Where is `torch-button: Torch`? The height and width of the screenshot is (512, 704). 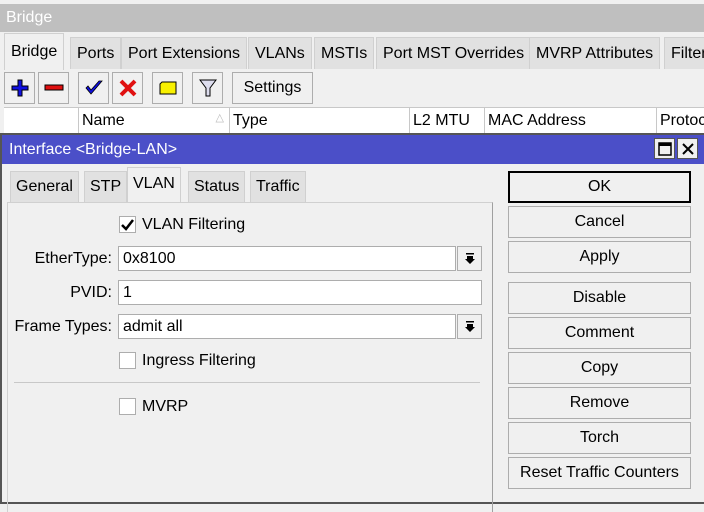 torch-button: Torch is located at coordinates (599, 438).